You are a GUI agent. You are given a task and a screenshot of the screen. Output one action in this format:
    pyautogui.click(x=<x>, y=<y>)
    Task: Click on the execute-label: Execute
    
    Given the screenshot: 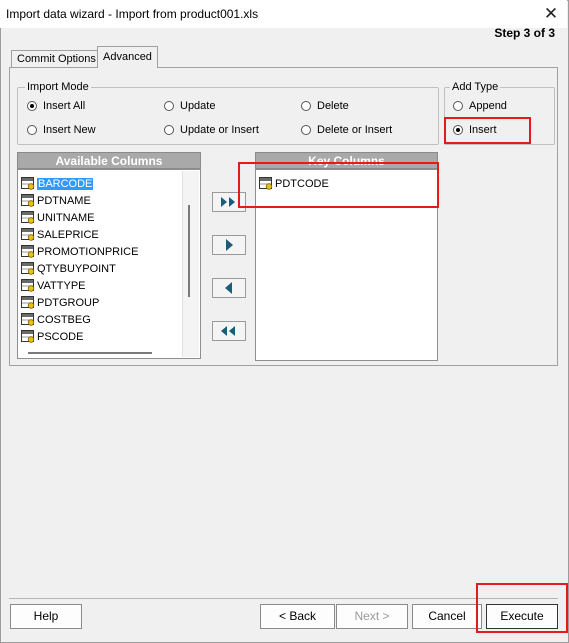 What is the action you would take?
    pyautogui.click(x=522, y=616)
    